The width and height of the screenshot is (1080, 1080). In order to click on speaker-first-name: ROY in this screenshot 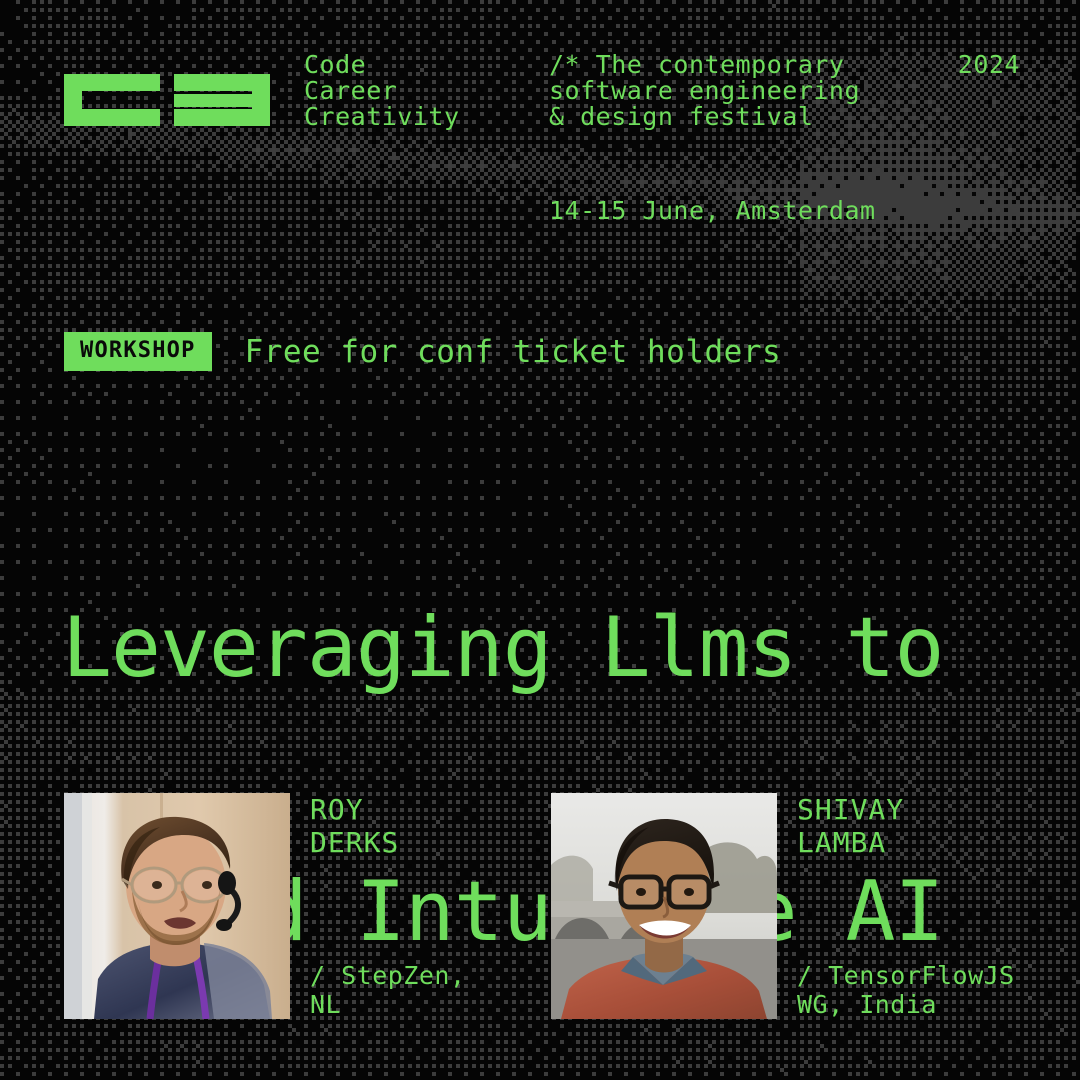, I will do `click(337, 809)`.